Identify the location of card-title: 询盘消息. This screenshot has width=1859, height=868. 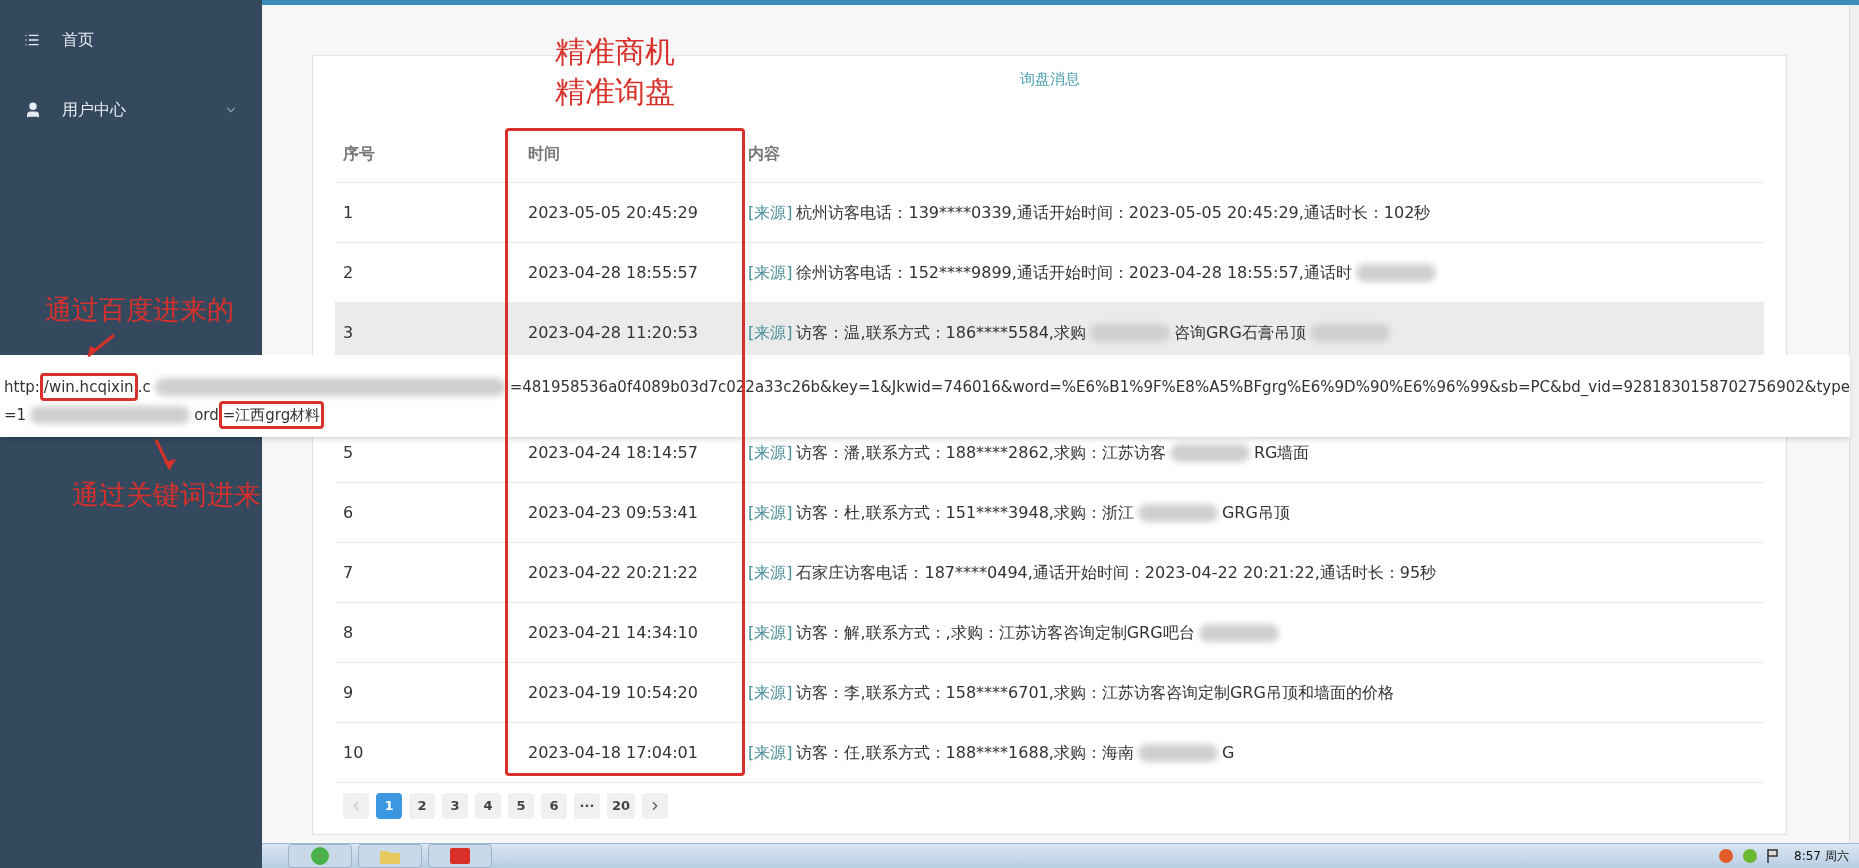
(1049, 79).